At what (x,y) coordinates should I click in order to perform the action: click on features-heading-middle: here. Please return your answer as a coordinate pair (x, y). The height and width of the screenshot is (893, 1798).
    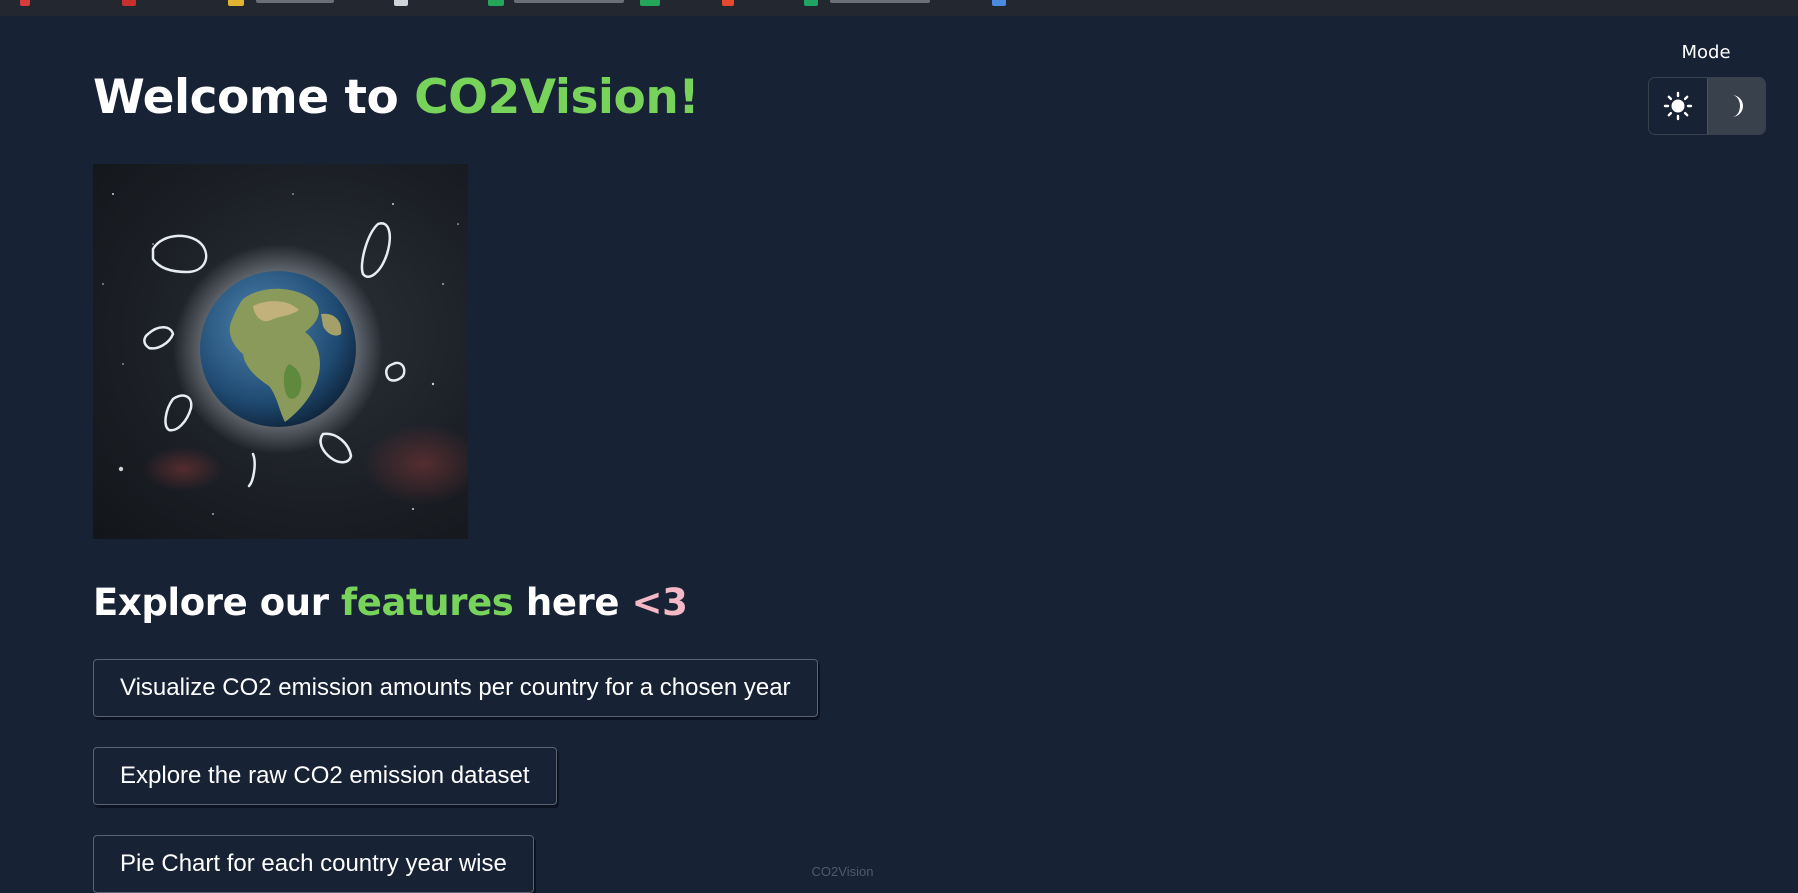
    Looking at the image, I should click on (572, 602).